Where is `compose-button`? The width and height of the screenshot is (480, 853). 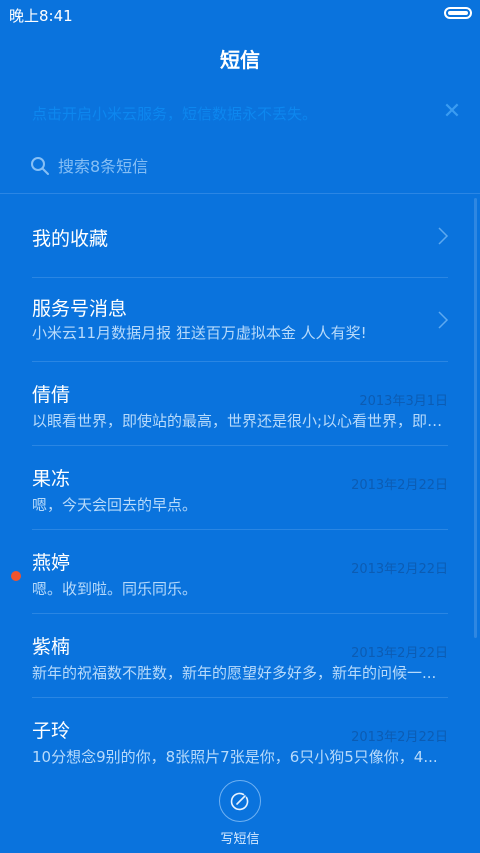
compose-button is located at coordinates (240, 801).